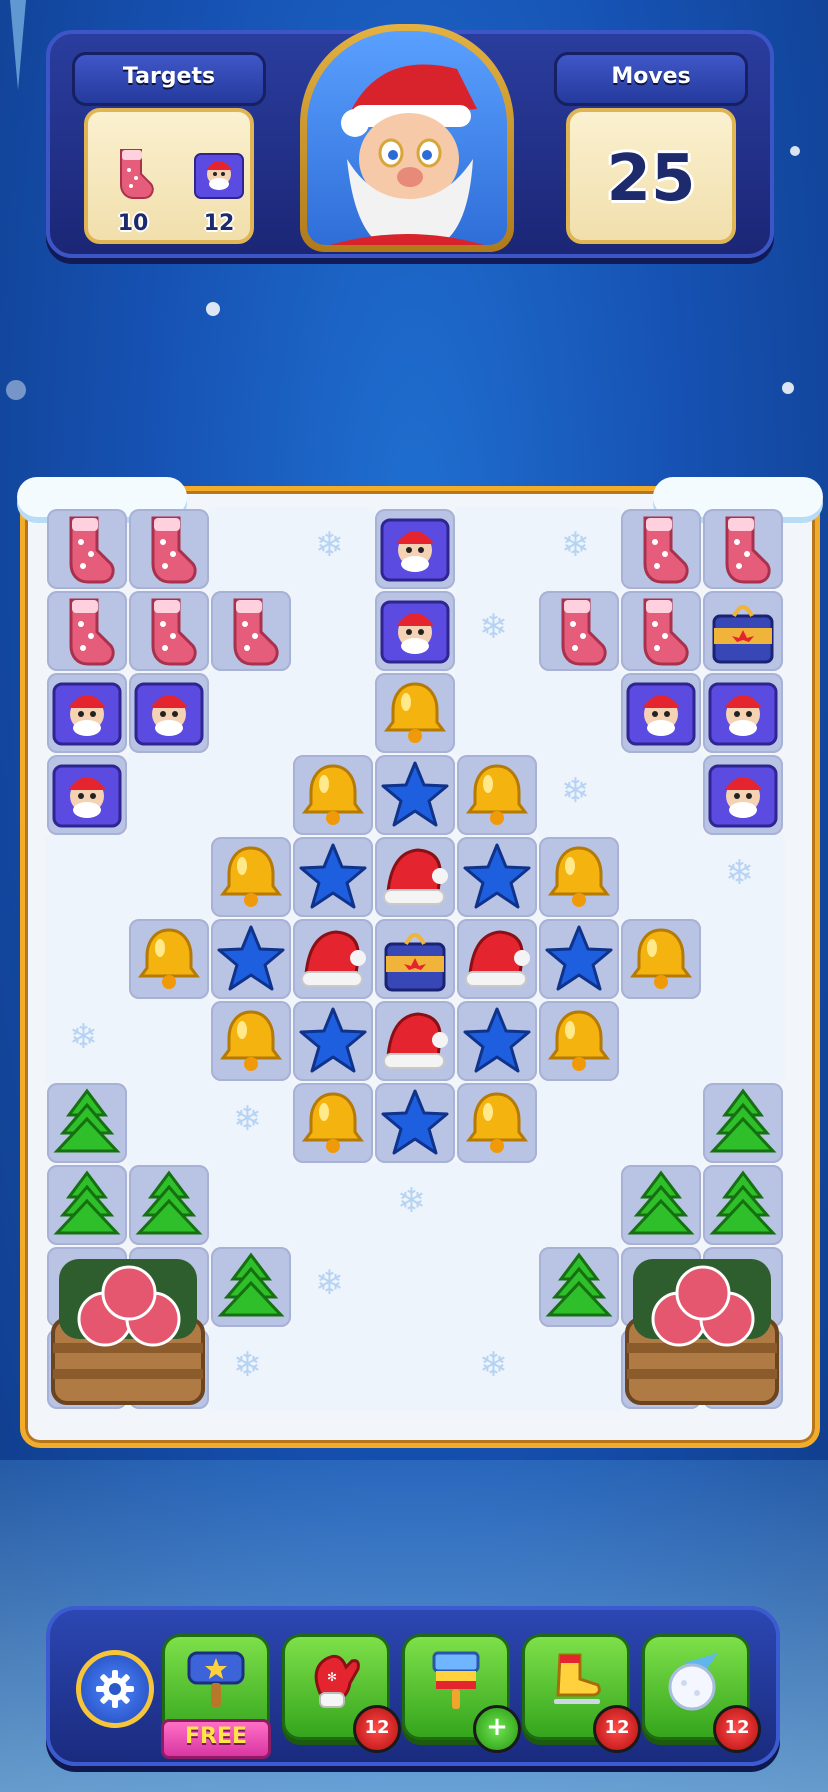 Image resolution: width=828 pixels, height=1792 pixels. What do you see at coordinates (213, 309) in the screenshot?
I see `snowflake` at bounding box center [213, 309].